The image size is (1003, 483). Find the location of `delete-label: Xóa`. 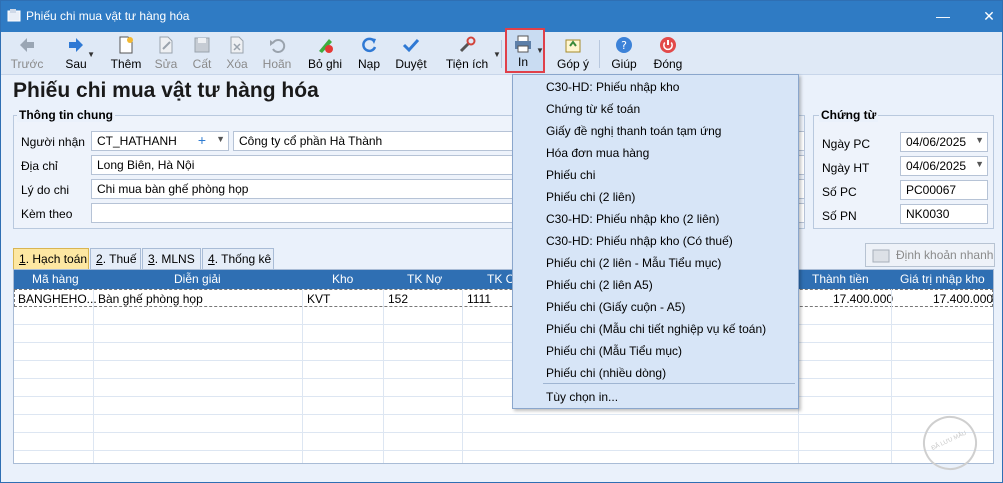

delete-label: Xóa is located at coordinates (237, 64).